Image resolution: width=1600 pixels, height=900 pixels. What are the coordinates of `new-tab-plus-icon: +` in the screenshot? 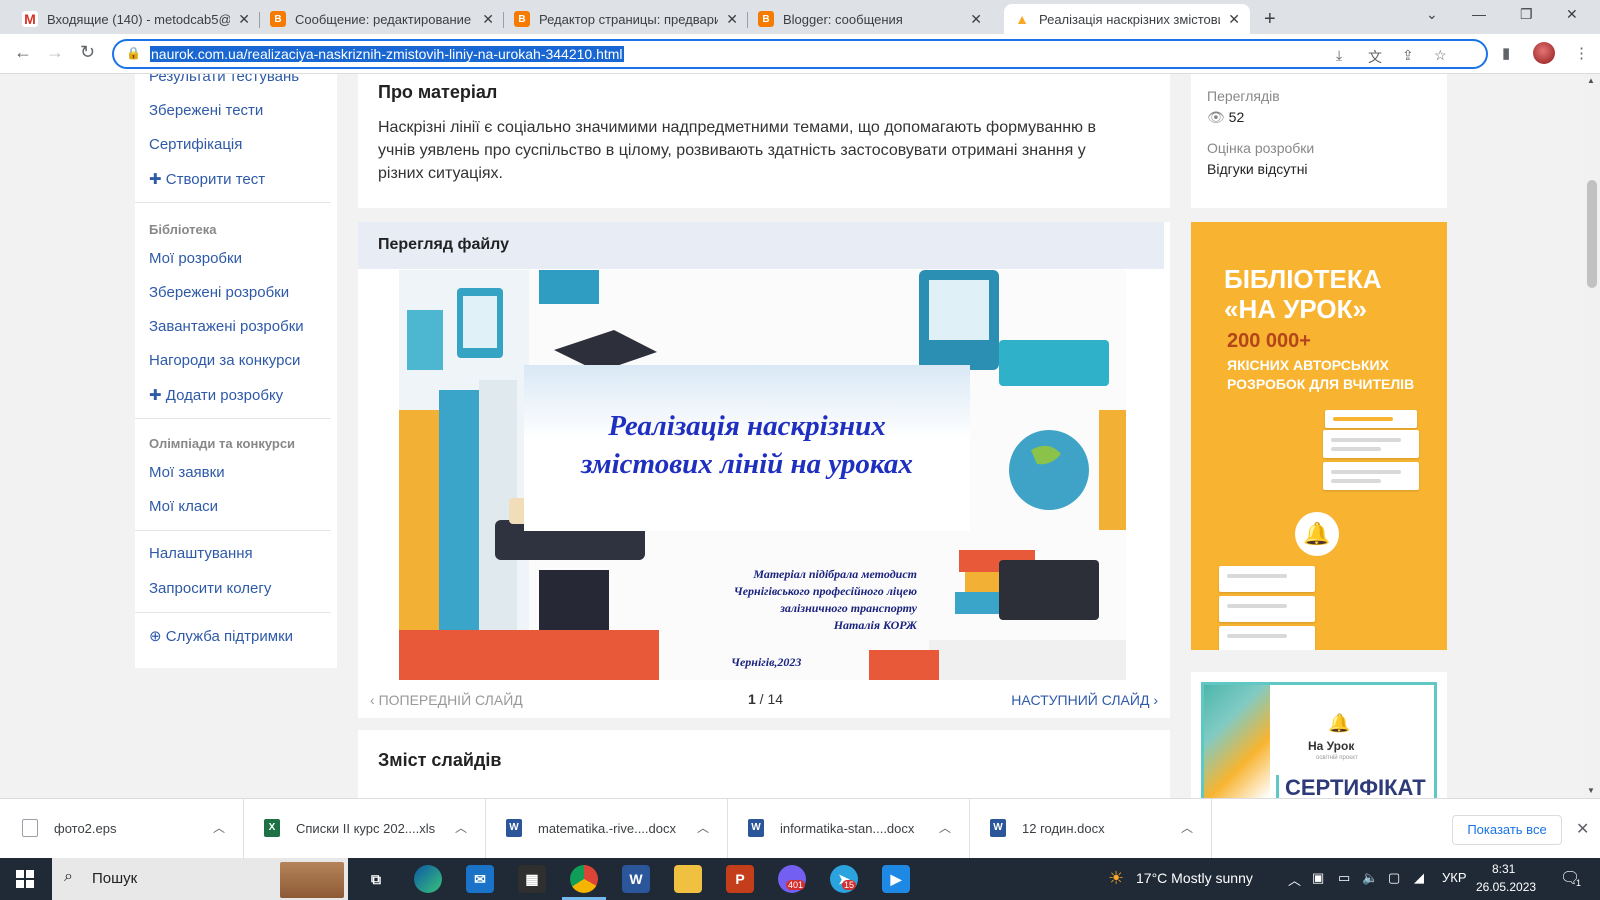 It's located at (1270, 19).